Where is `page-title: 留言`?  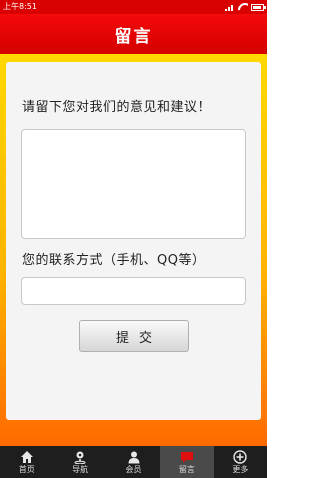 page-title: 留言 is located at coordinates (133, 36).